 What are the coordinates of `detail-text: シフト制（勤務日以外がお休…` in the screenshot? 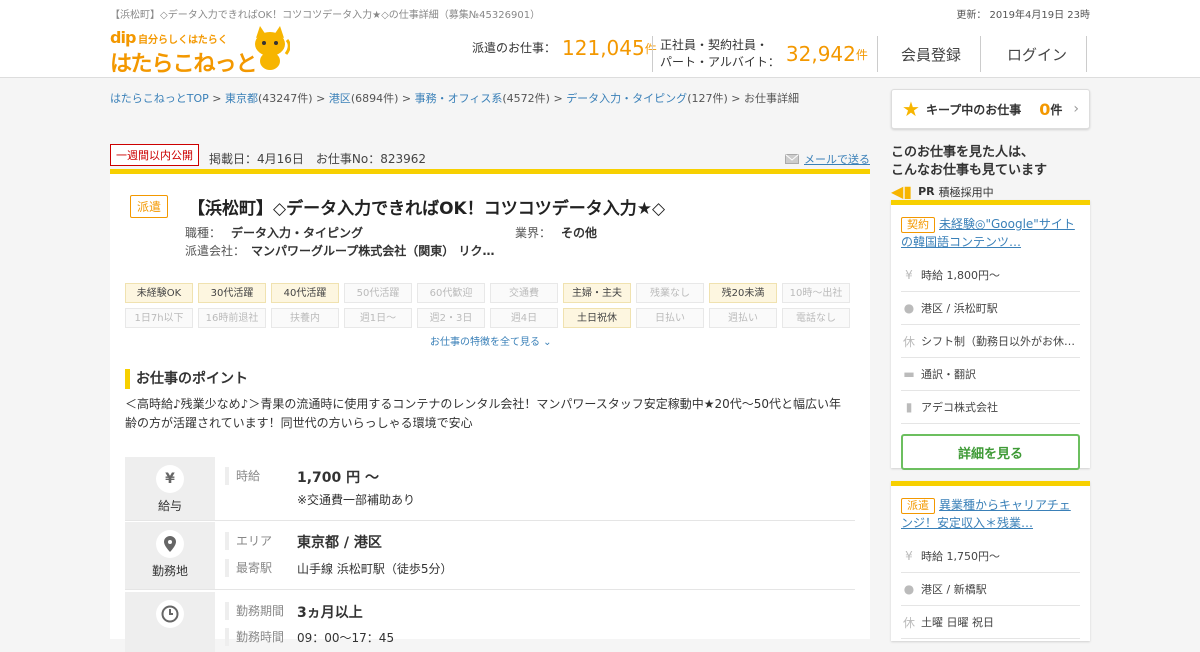 It's located at (998, 341).